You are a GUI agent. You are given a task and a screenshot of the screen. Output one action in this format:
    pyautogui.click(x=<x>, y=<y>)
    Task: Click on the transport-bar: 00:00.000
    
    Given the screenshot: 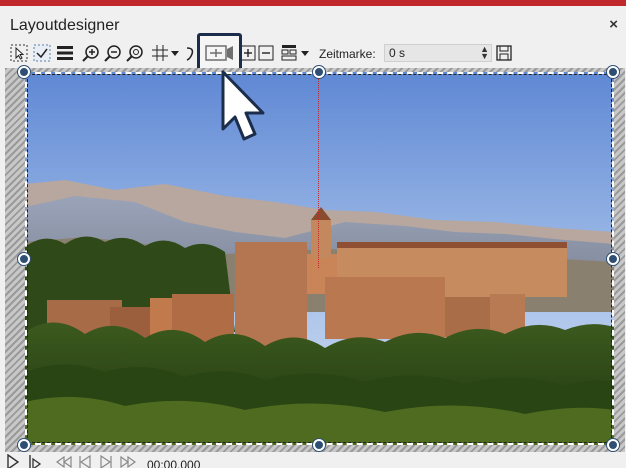 What is the action you would take?
    pyautogui.click(x=313, y=460)
    